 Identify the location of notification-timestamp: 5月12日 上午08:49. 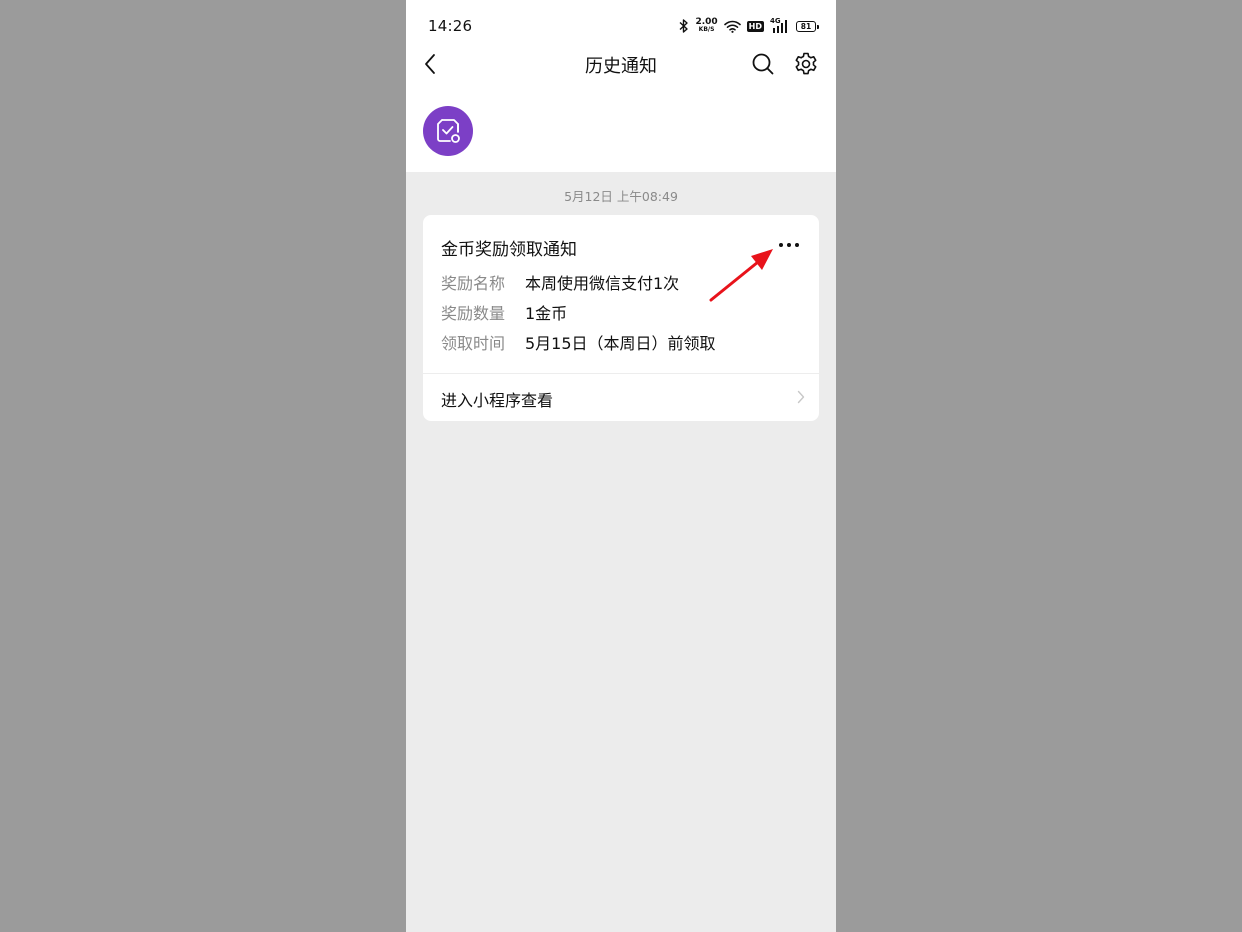
(621, 196).